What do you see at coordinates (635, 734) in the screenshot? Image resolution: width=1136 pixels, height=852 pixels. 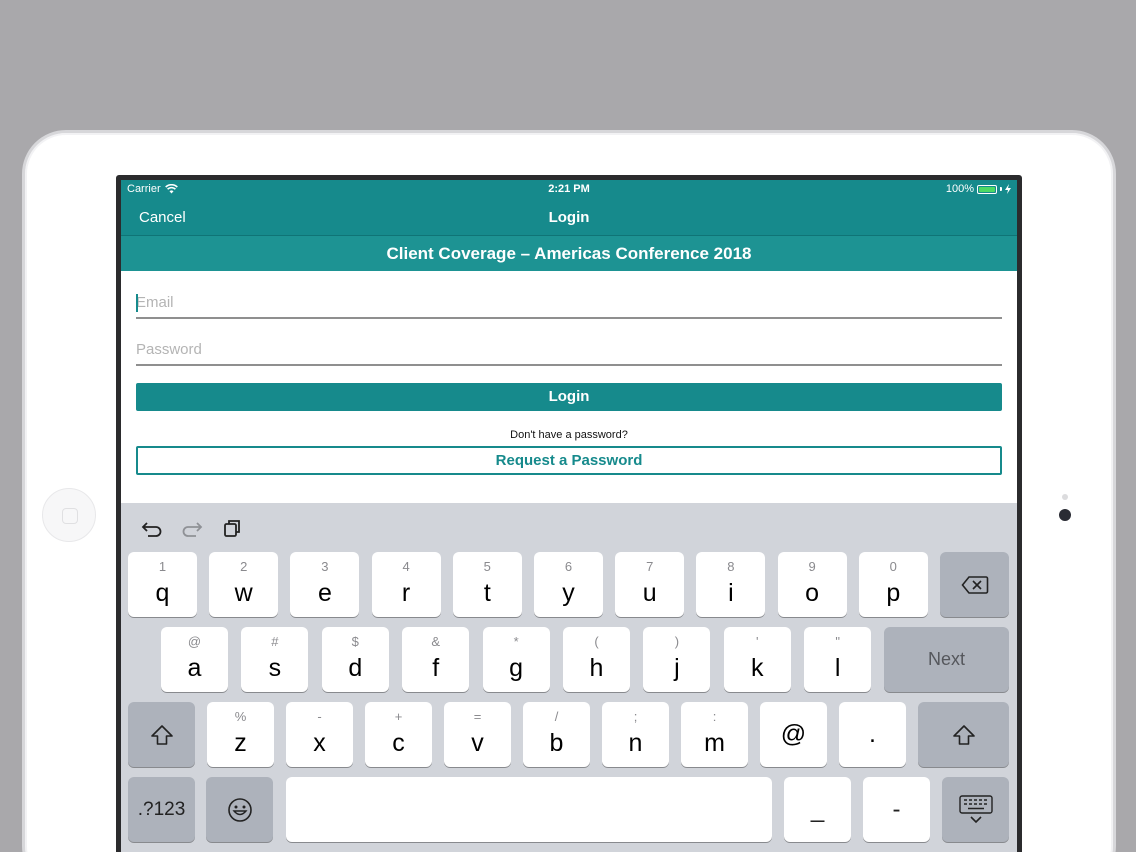 I see `key-n: ; n` at bounding box center [635, 734].